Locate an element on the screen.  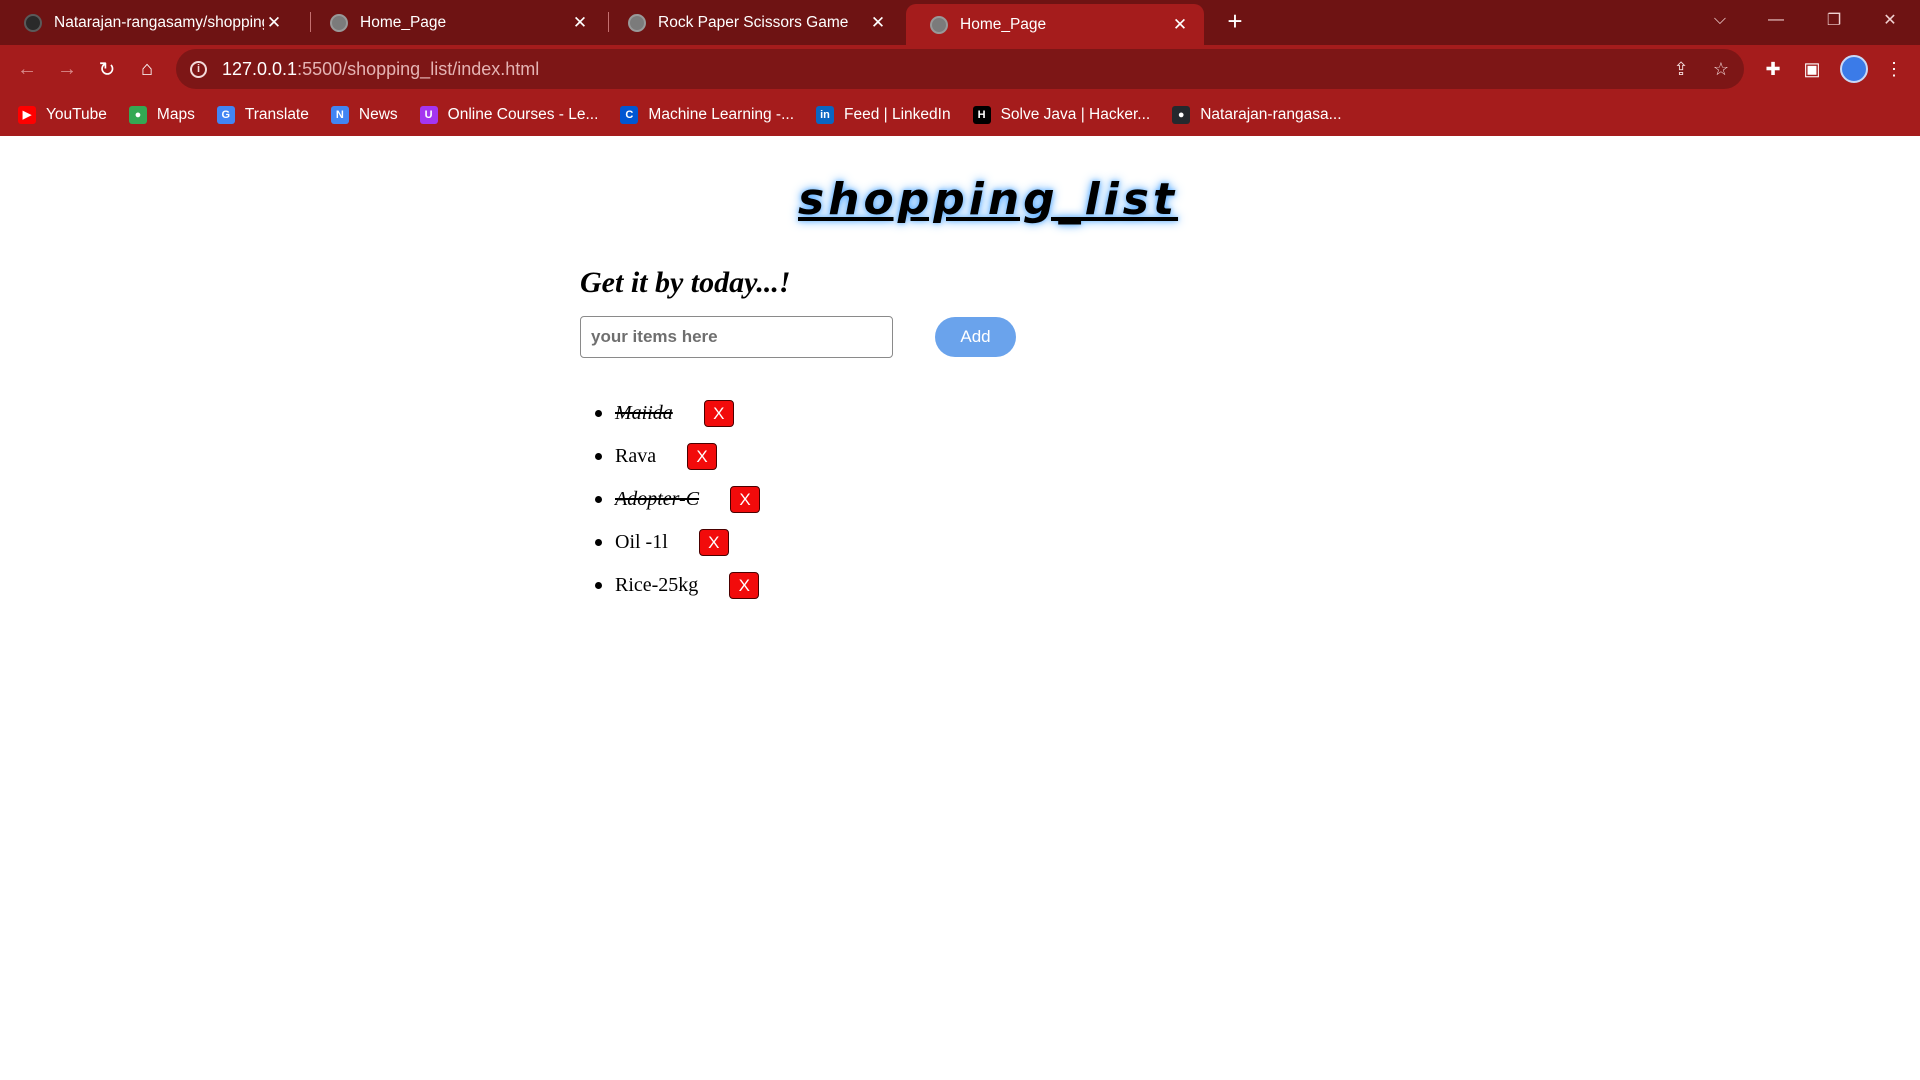
bookmark-label: YouTube is located at coordinates (76, 114).